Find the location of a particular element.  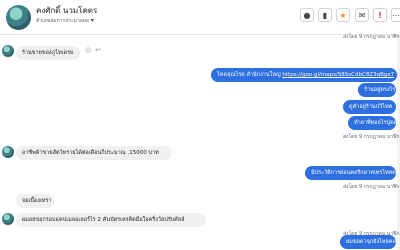

map-link: https://goo.gl/maps/S8SsCdbC8Z3qBgx7 is located at coordinates (338, 75).